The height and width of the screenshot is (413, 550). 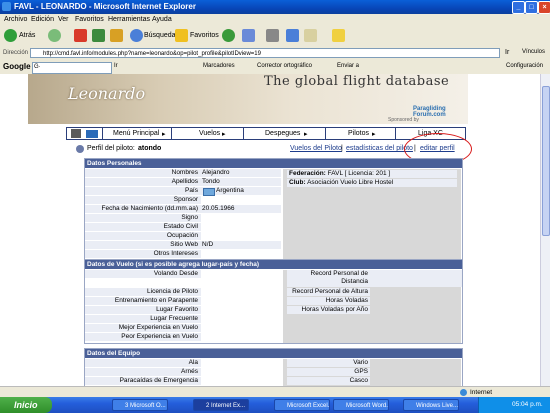 I want to click on federation-row: Federación: FAVL [ Licencia: 201 ], so click(x=372, y=174).